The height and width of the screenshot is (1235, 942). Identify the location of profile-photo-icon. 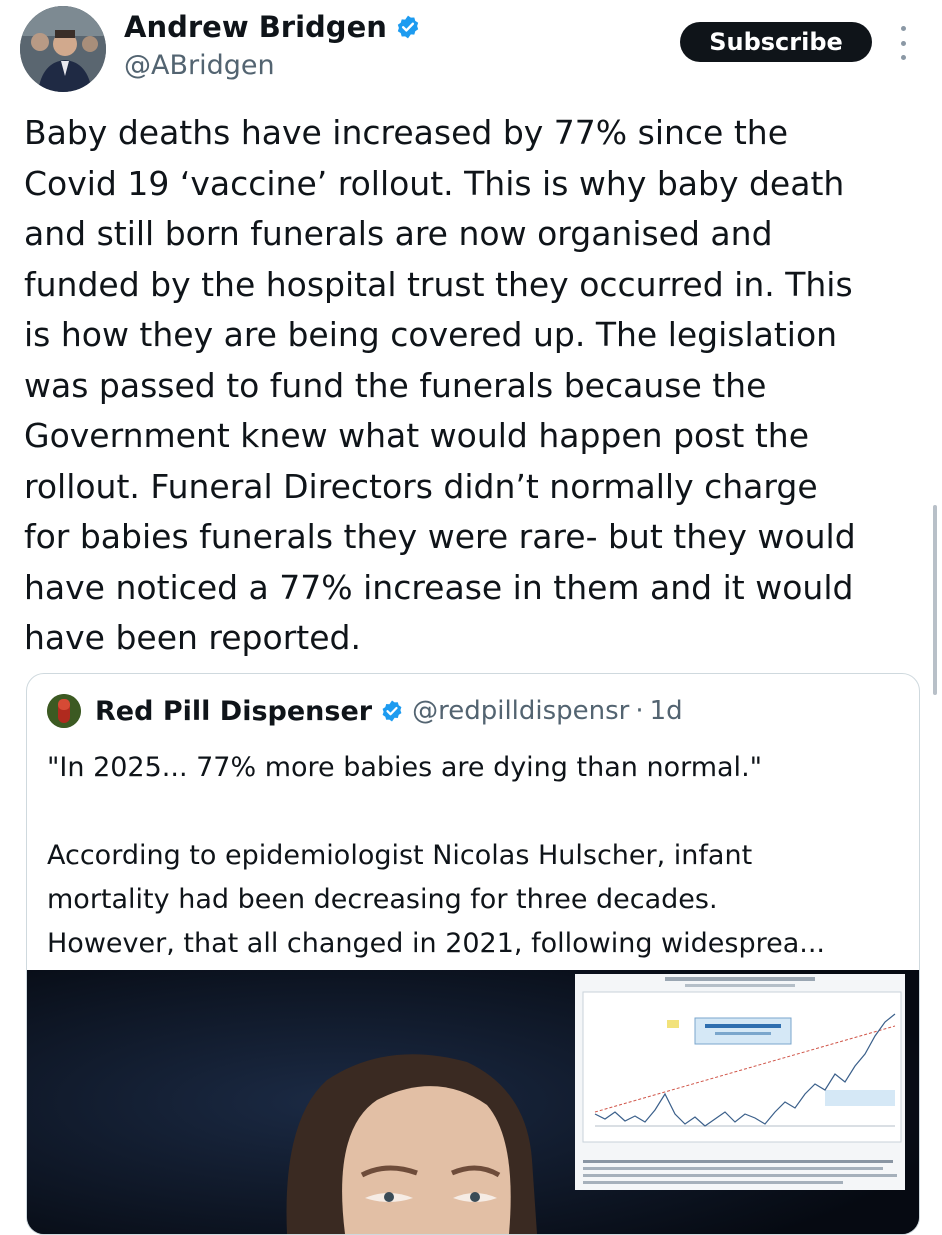
(63, 49).